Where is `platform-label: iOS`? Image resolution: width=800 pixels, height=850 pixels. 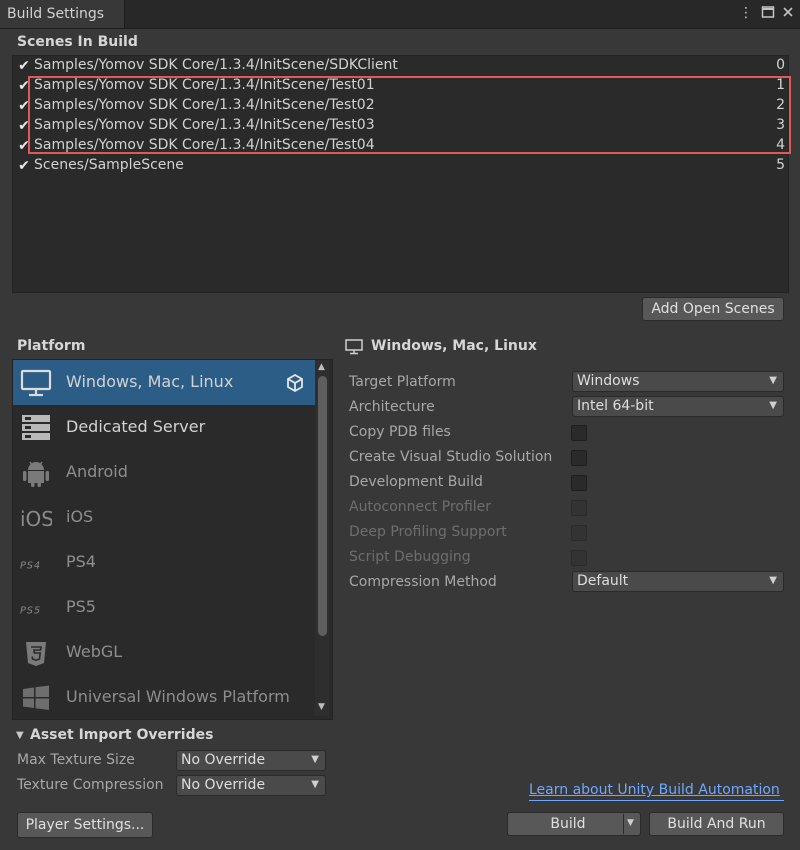
platform-label: iOS is located at coordinates (80, 516).